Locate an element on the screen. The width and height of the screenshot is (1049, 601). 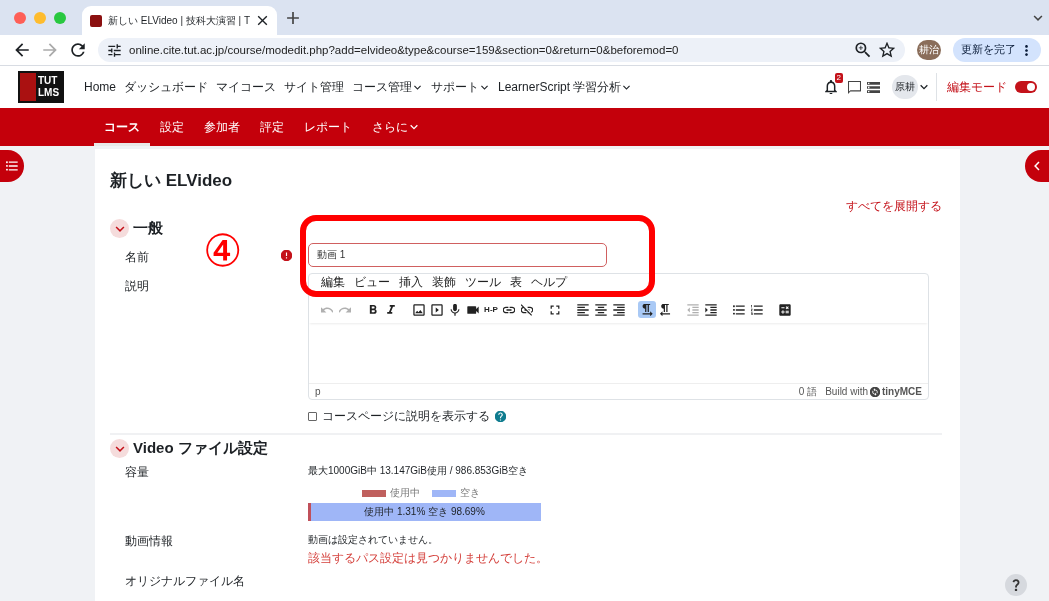
field-label: 名前 is located at coordinates (137, 257).